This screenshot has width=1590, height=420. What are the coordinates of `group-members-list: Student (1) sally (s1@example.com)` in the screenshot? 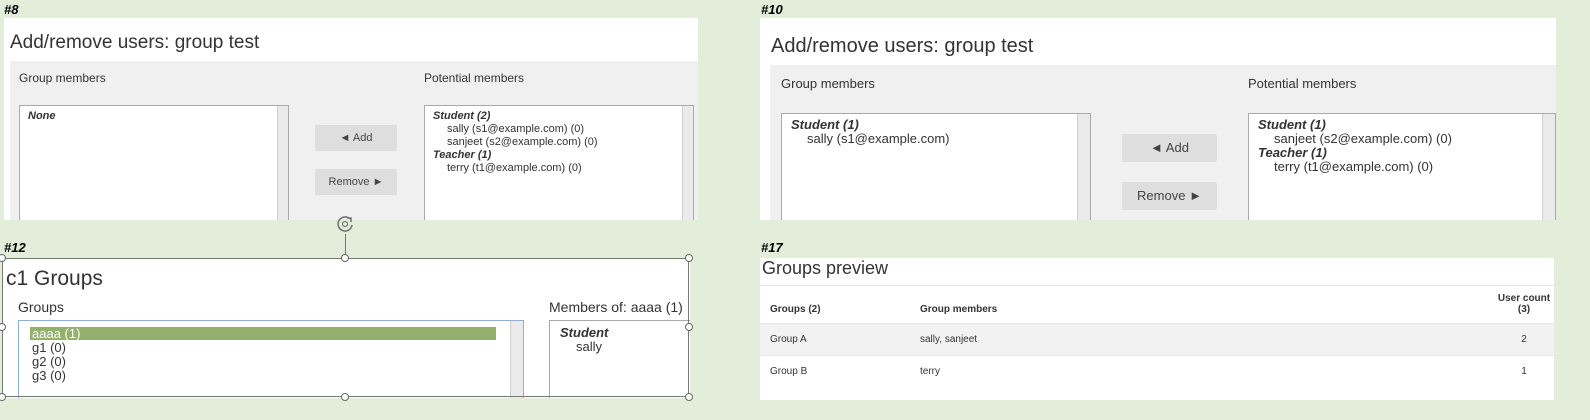 It's located at (936, 166).